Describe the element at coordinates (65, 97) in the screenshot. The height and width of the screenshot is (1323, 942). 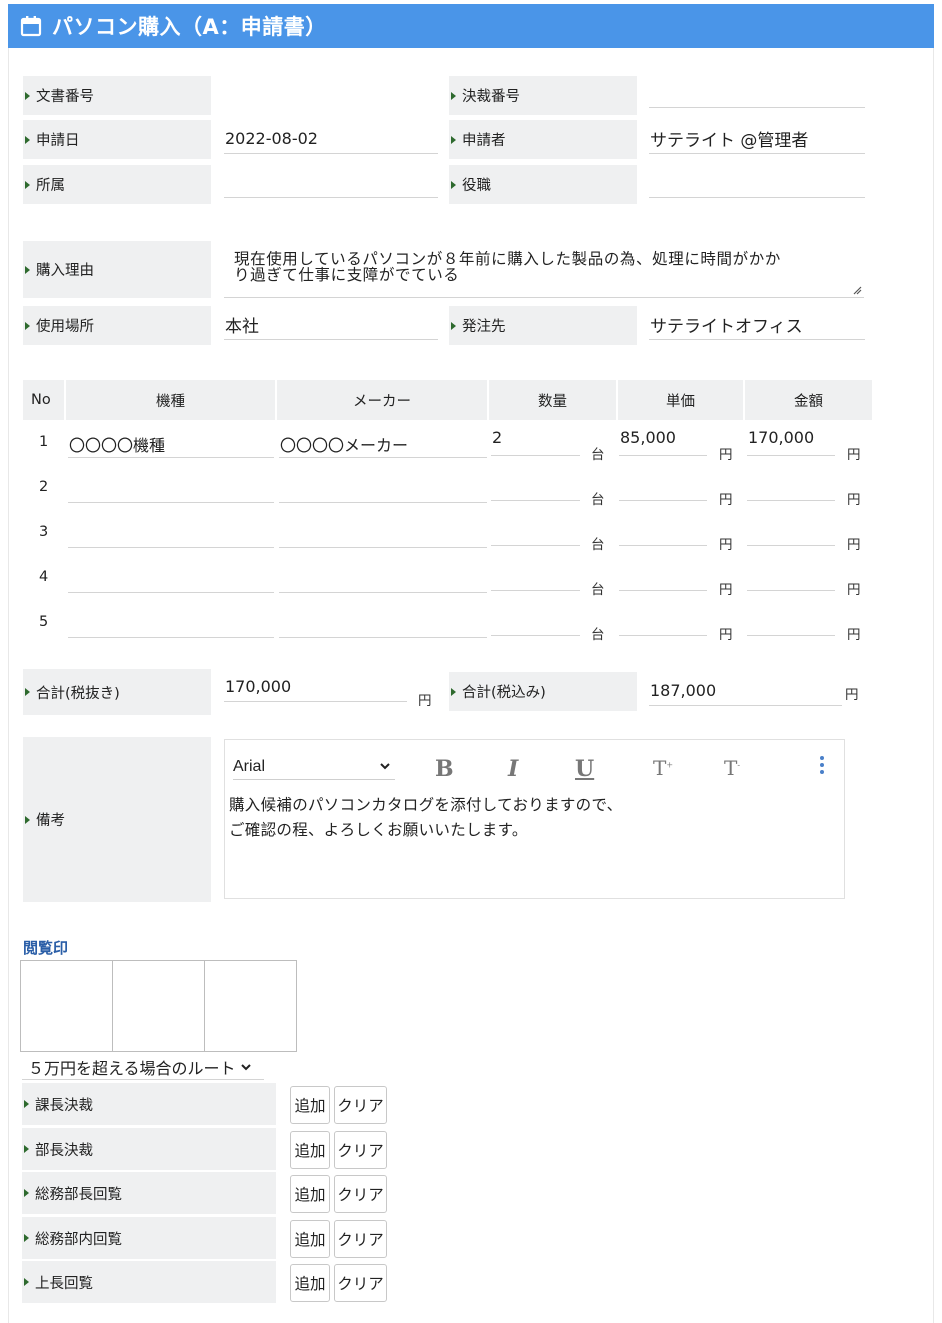
I see `doc-number-label-text: 文書番号` at that location.